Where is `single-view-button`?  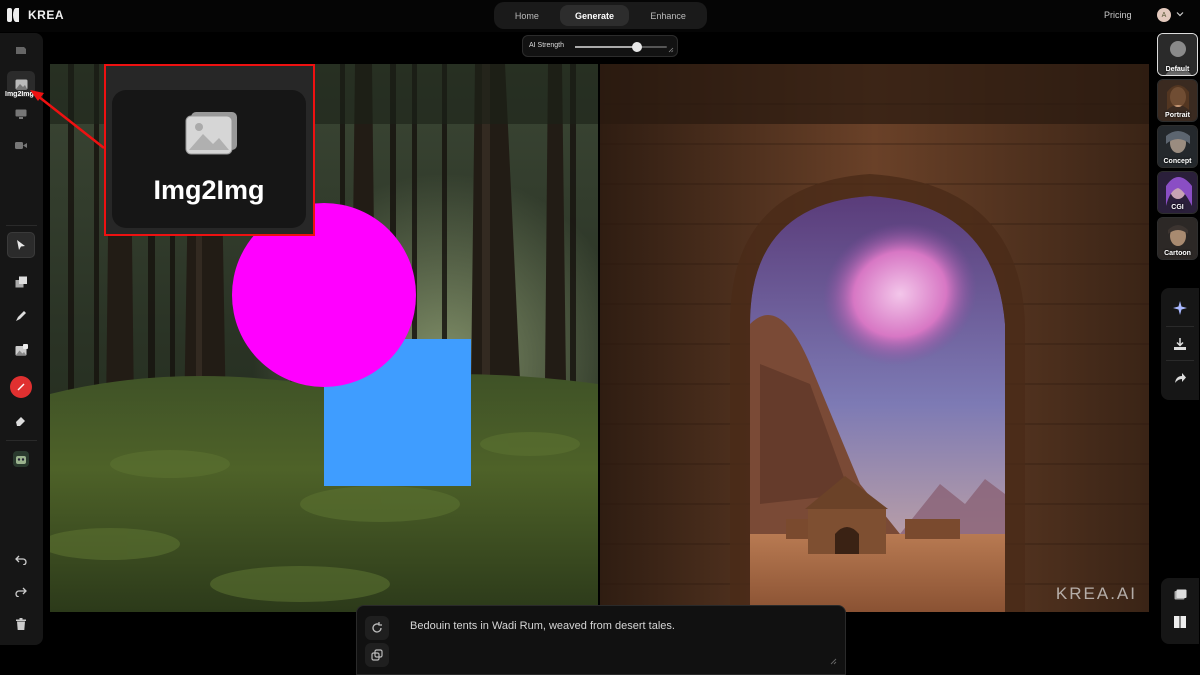 single-view-button is located at coordinates (1180, 594).